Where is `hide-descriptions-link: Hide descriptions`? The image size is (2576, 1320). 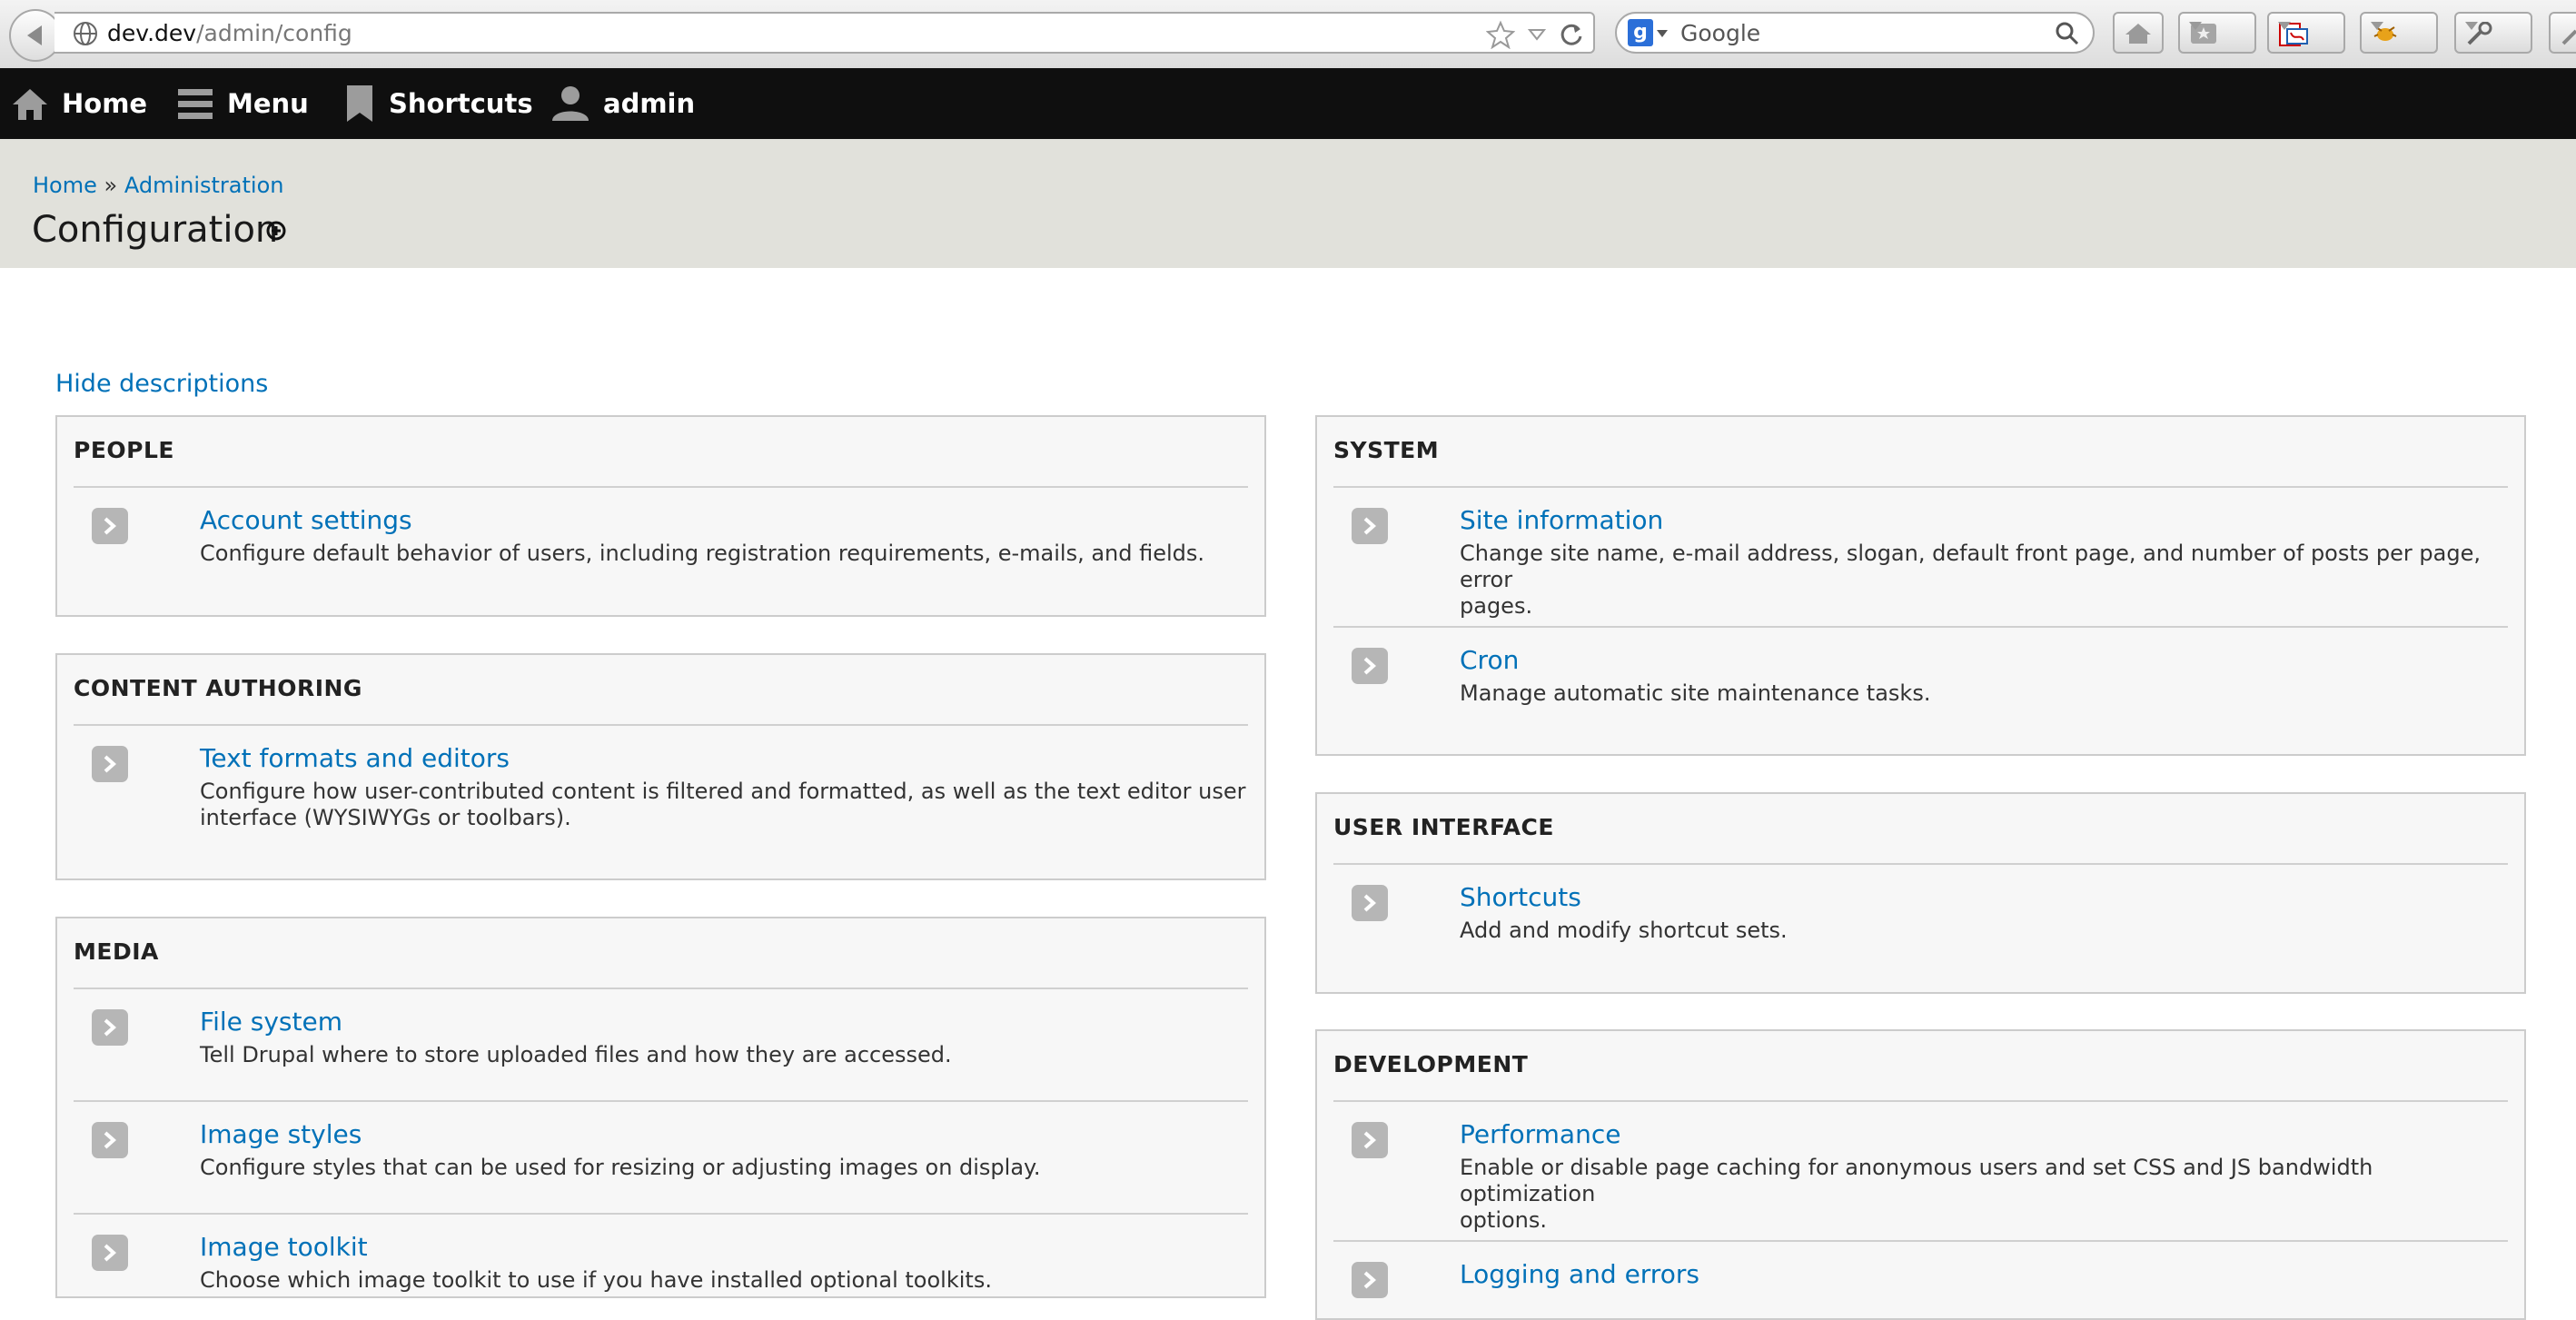
hide-descriptions-link: Hide descriptions is located at coordinates (161, 384).